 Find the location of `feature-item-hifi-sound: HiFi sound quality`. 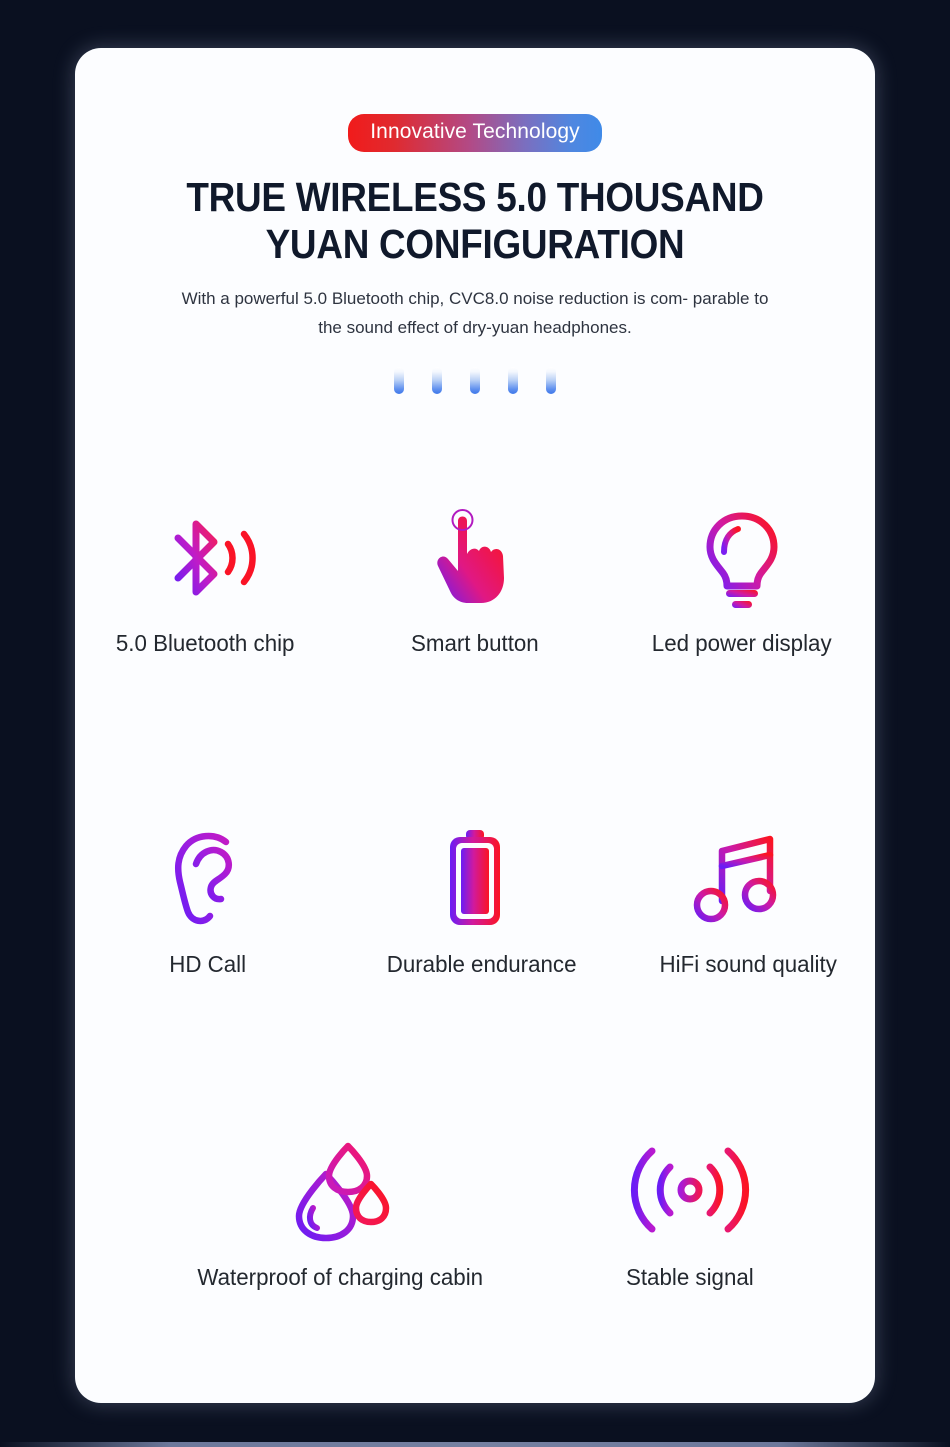

feature-item-hifi-sound: HiFi sound quality is located at coordinates (741, 901).